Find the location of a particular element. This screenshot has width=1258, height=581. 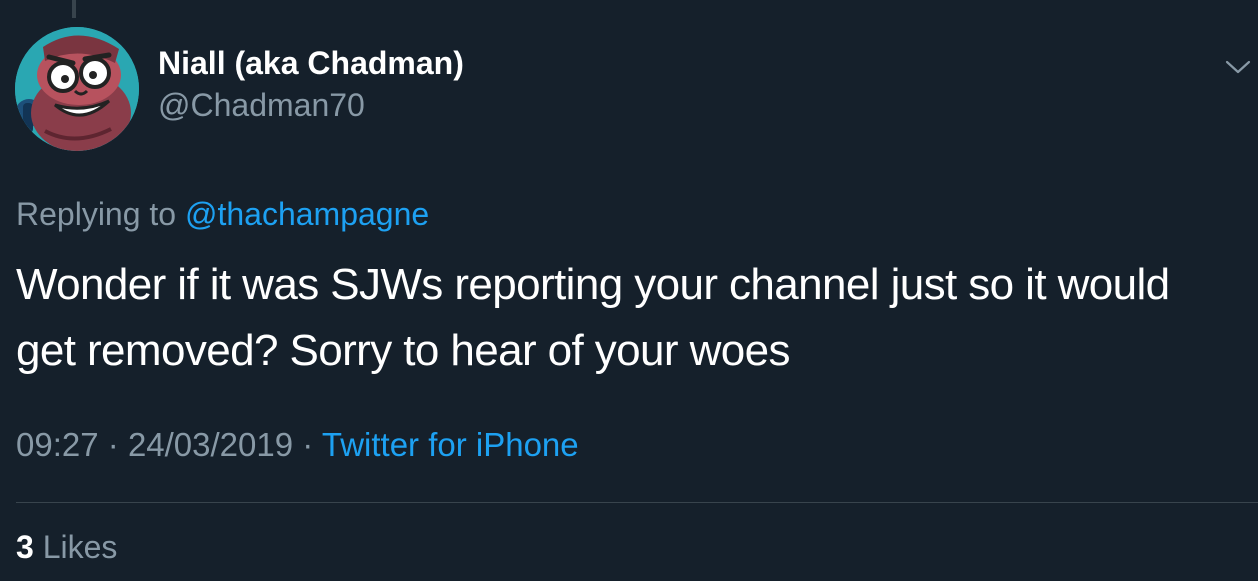

chevron-down-icon is located at coordinates (1238, 67).